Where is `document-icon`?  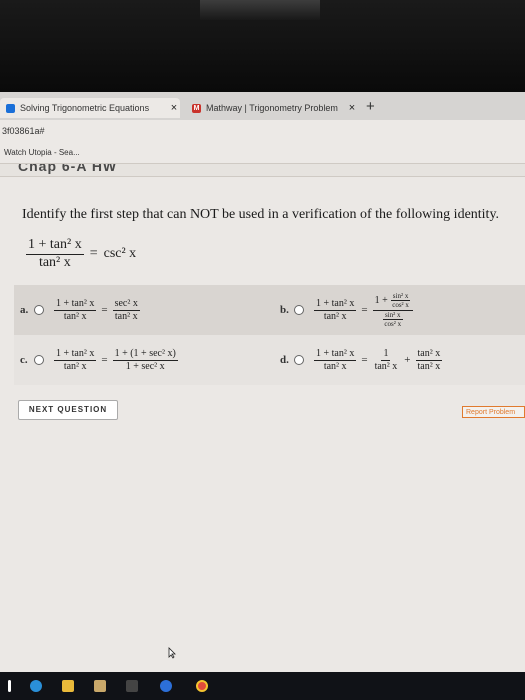
document-icon is located at coordinates (10, 108).